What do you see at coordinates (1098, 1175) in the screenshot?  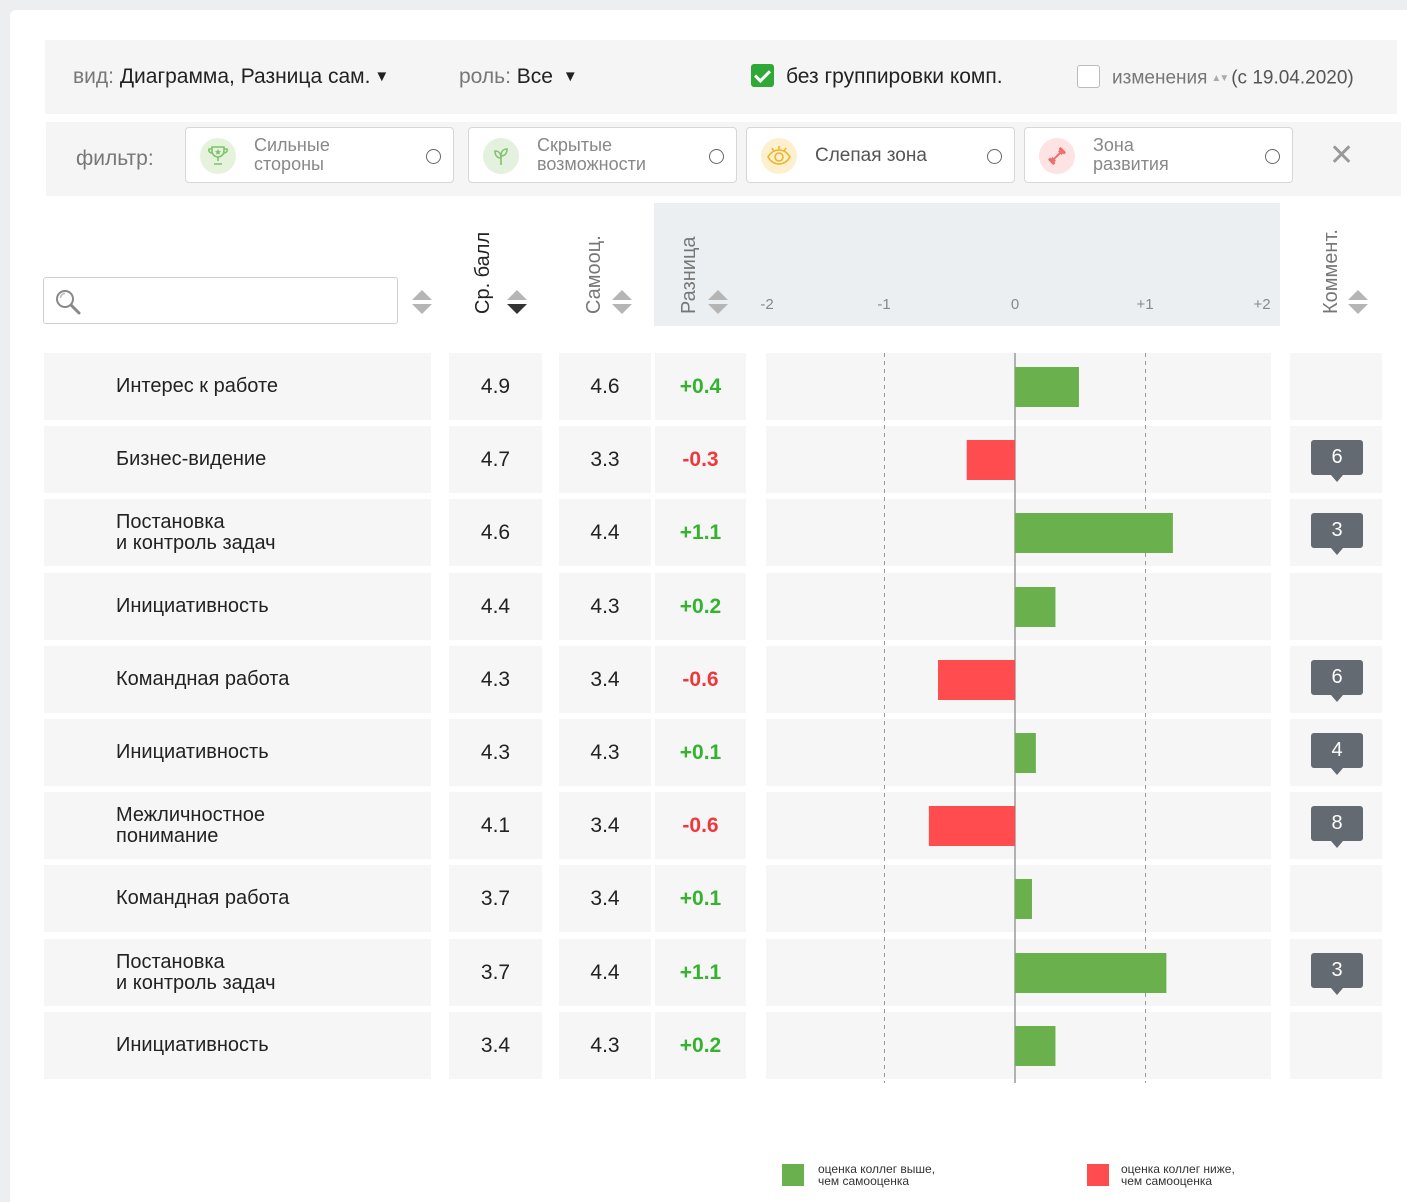 I see `legend-negative-swatch` at bounding box center [1098, 1175].